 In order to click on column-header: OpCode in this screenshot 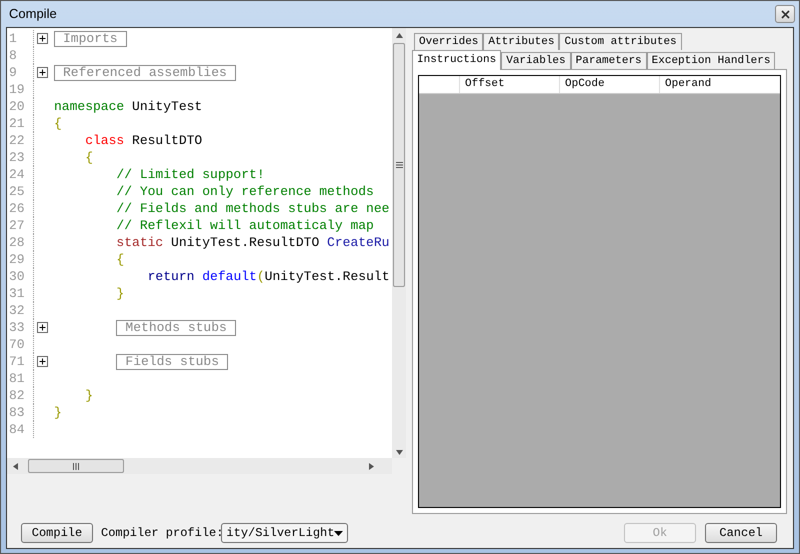, I will do `click(610, 84)`.